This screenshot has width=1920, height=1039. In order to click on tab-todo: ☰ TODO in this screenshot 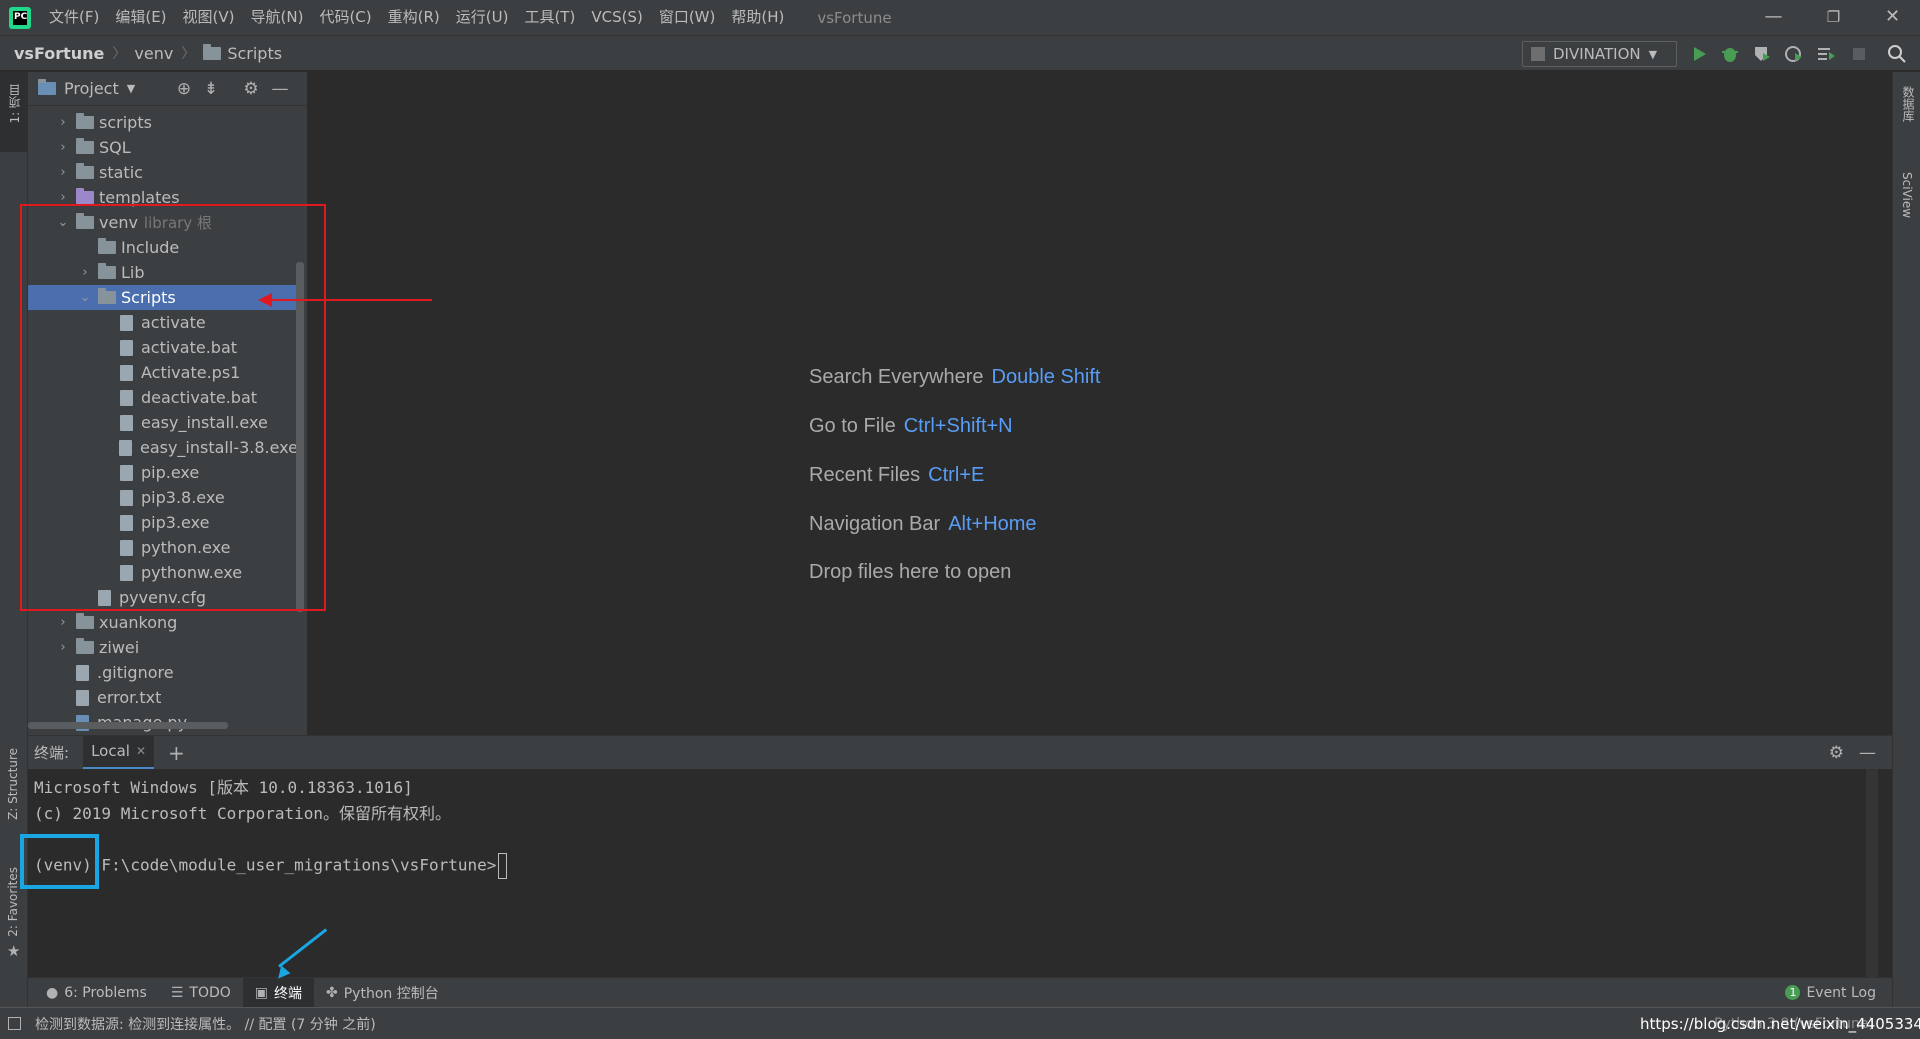, I will do `click(201, 993)`.